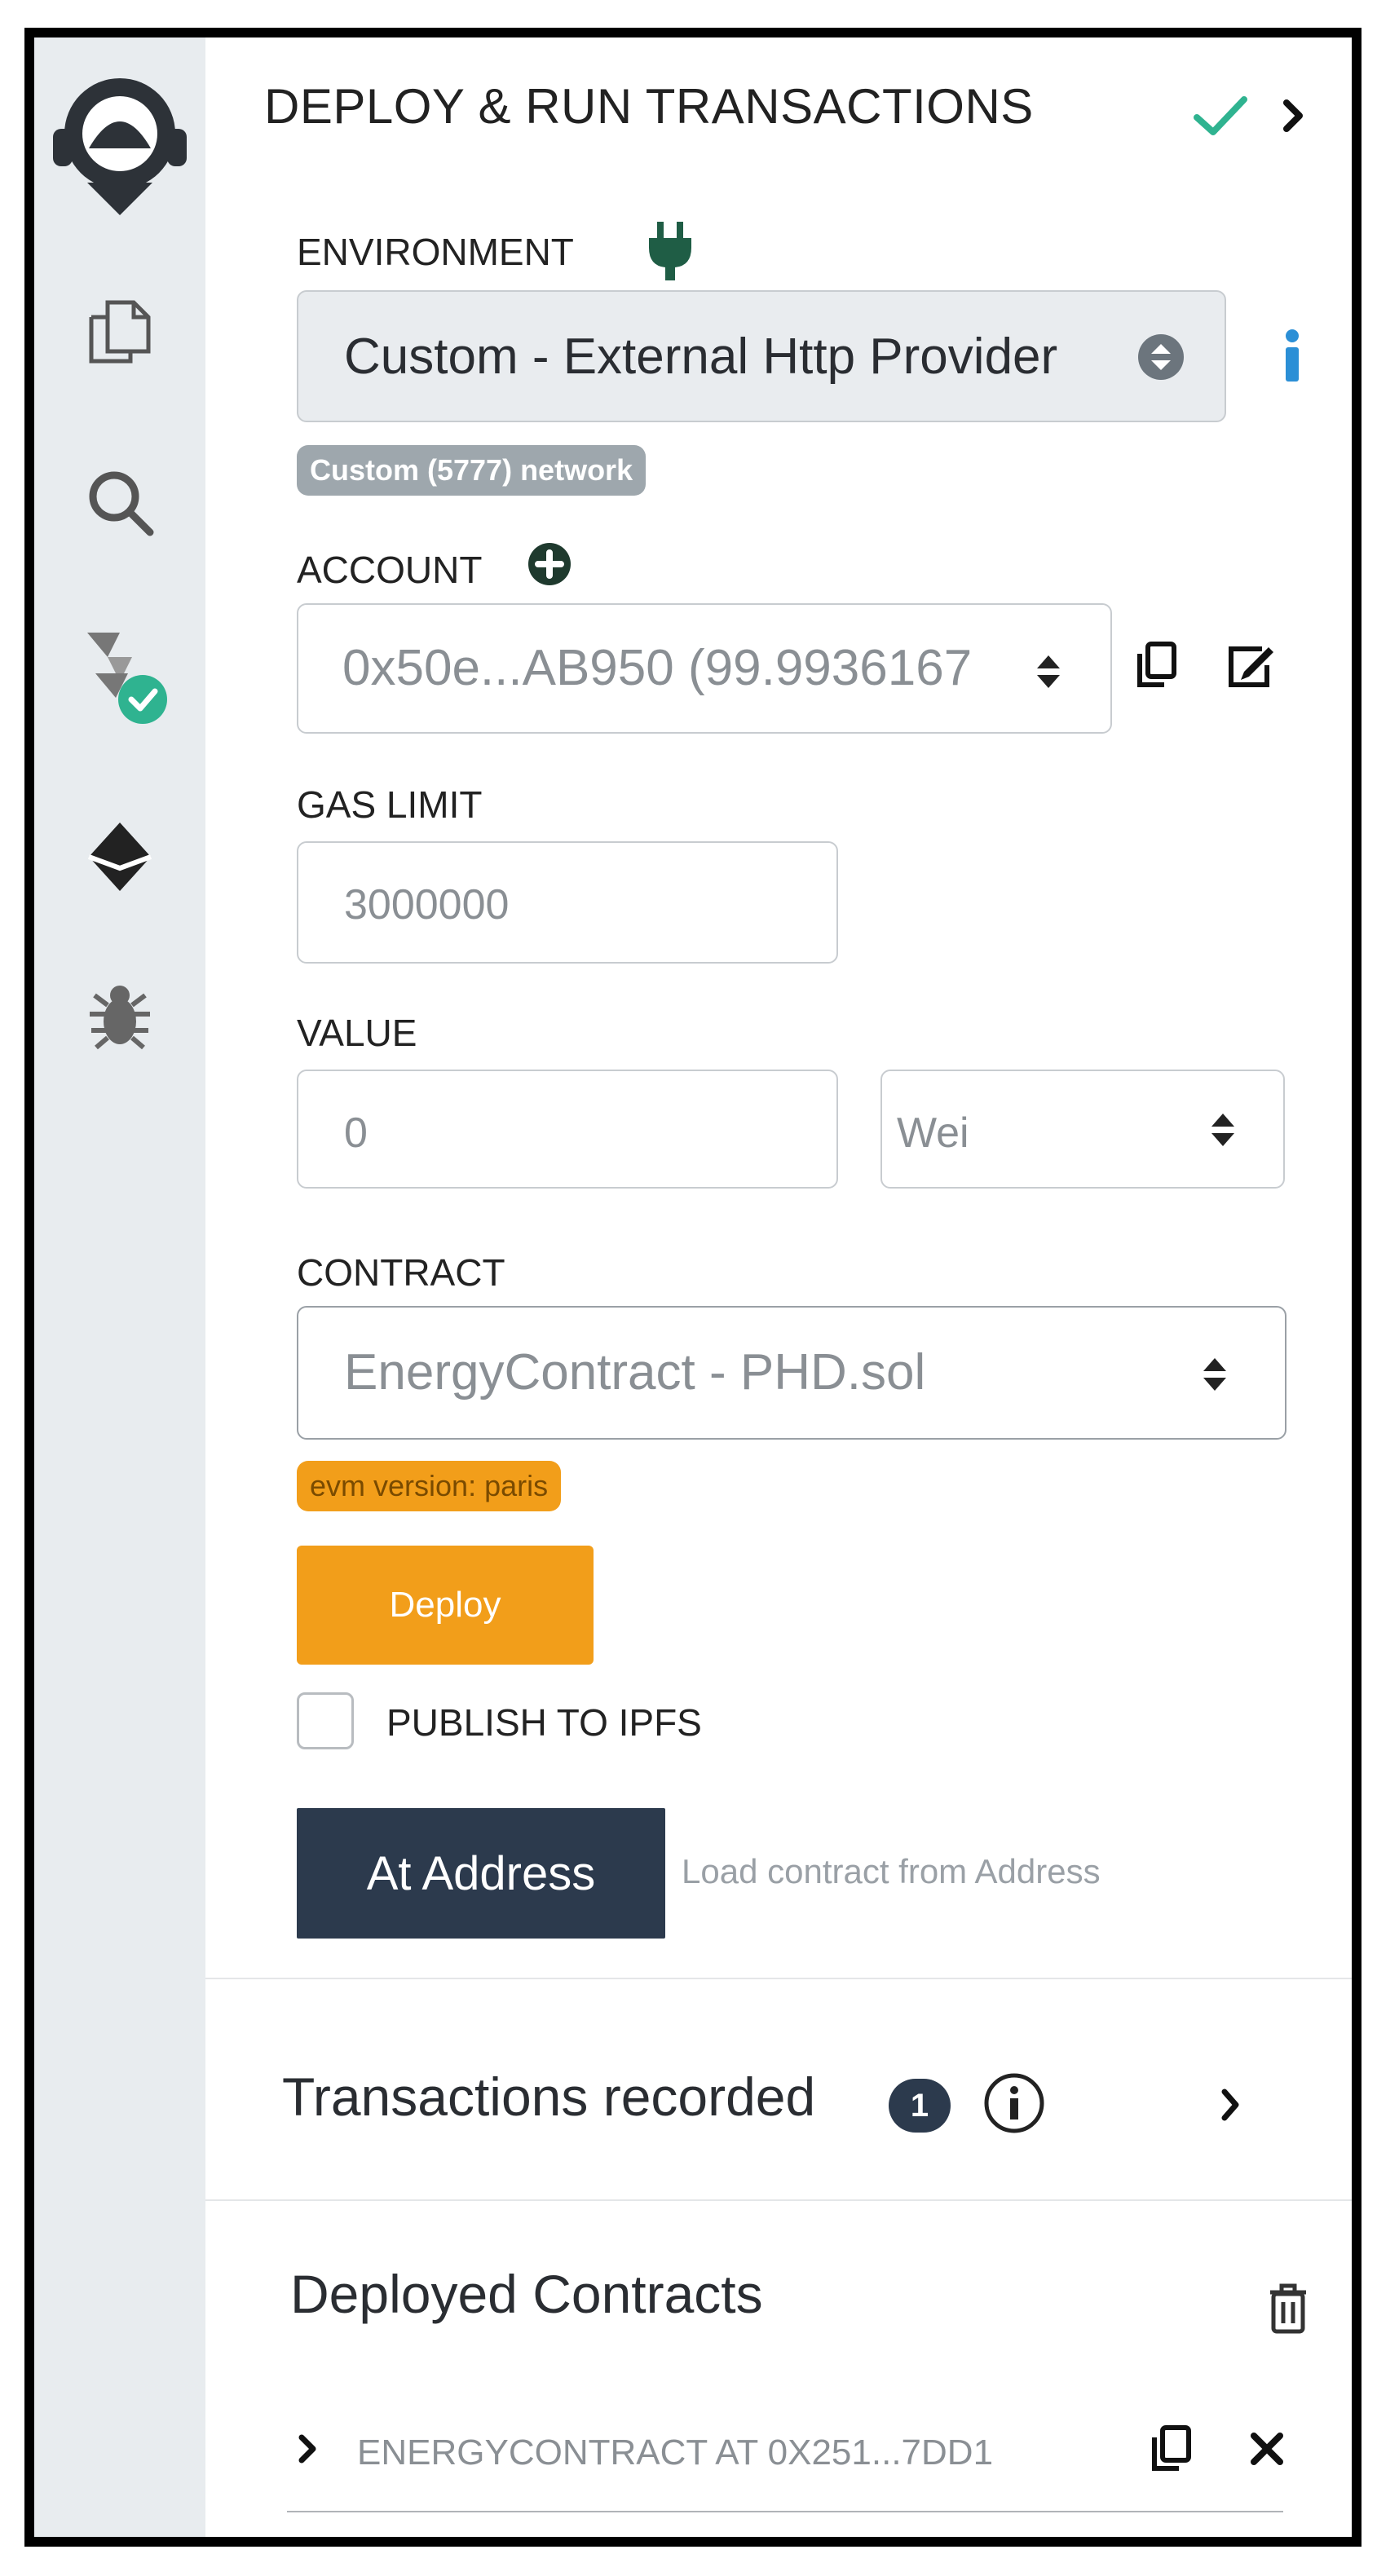 The height and width of the screenshot is (2576, 1399). I want to click on account-label: ACCOUNT, so click(390, 570).